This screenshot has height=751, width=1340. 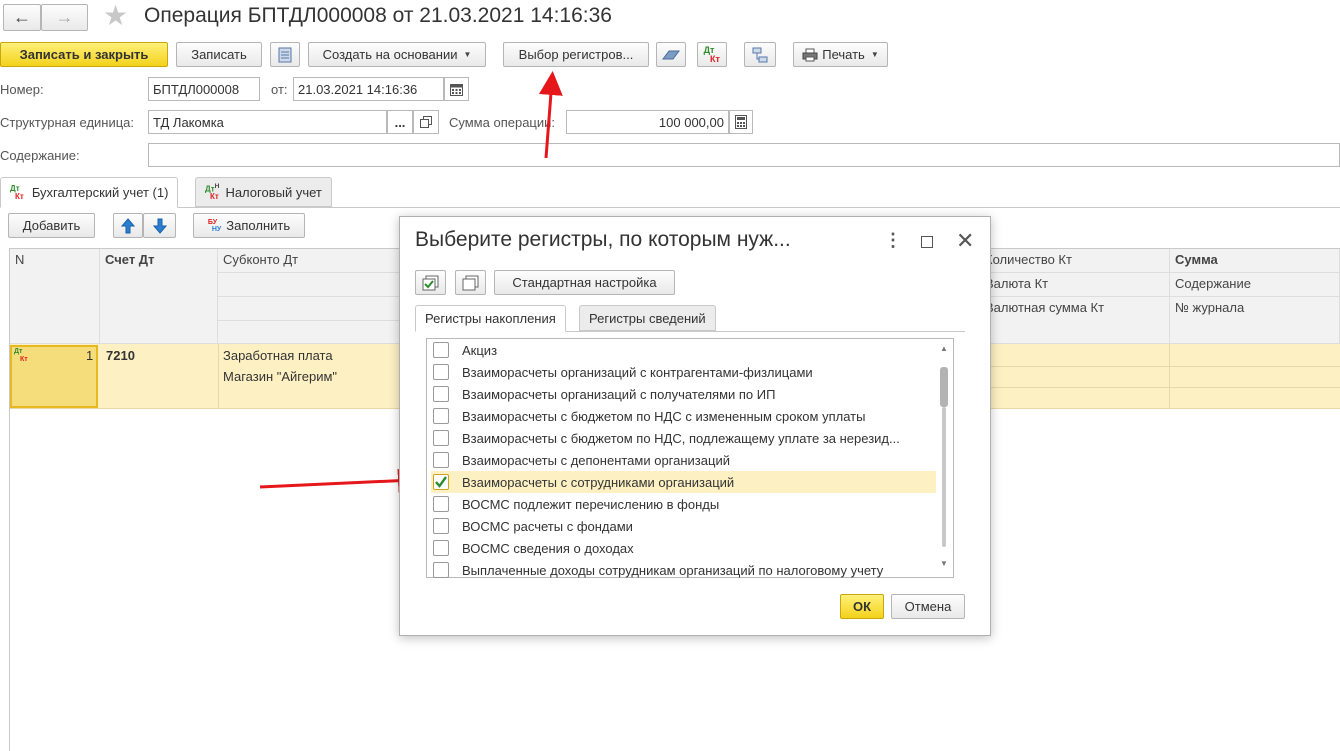 I want to click on arrow-to-checked-item, so click(x=340, y=480).